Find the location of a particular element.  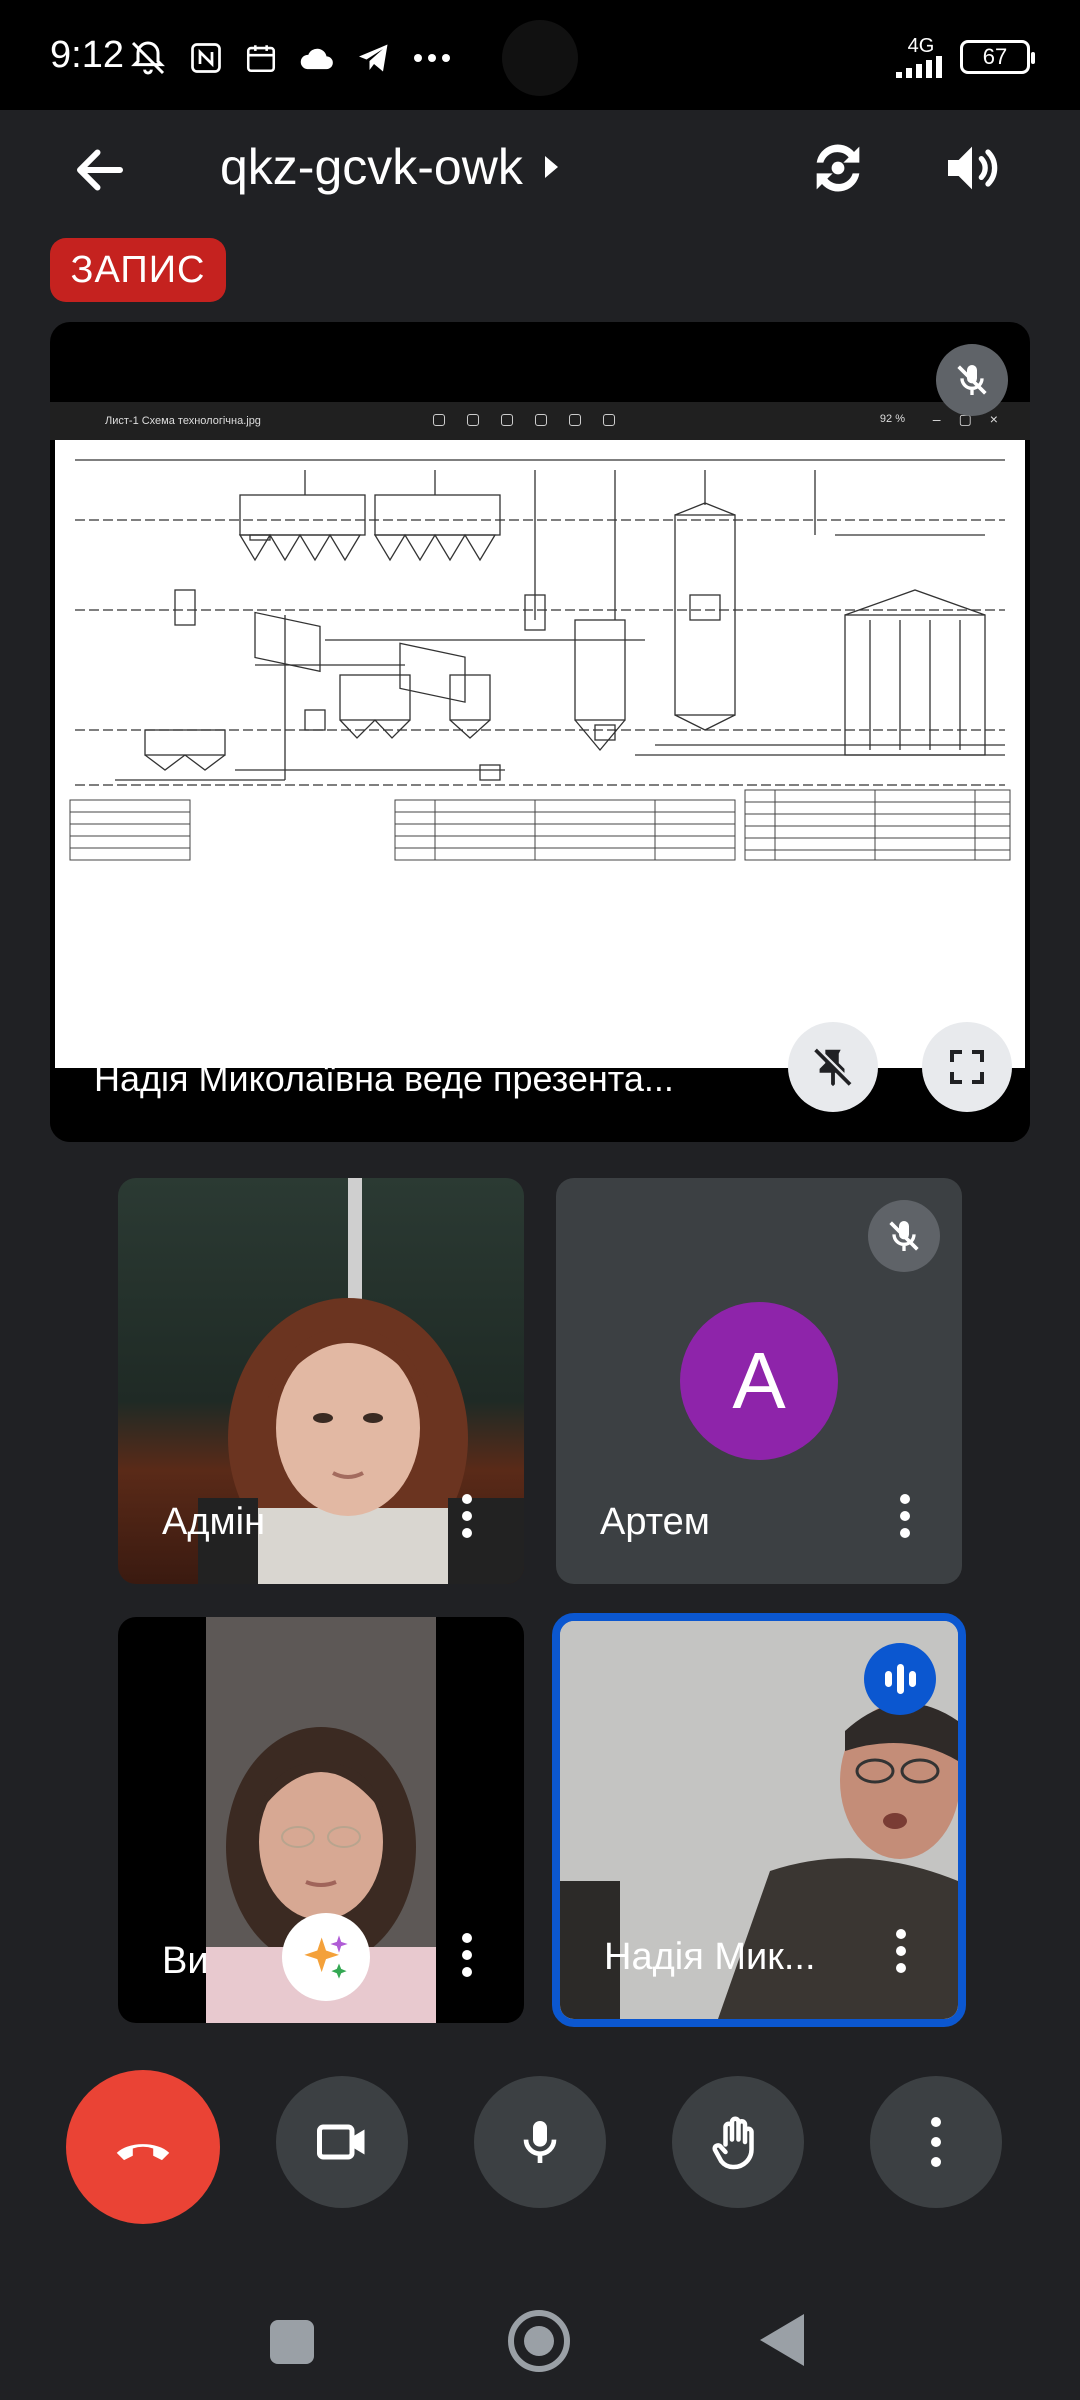

fullscreen-icon is located at coordinates (967, 1067).